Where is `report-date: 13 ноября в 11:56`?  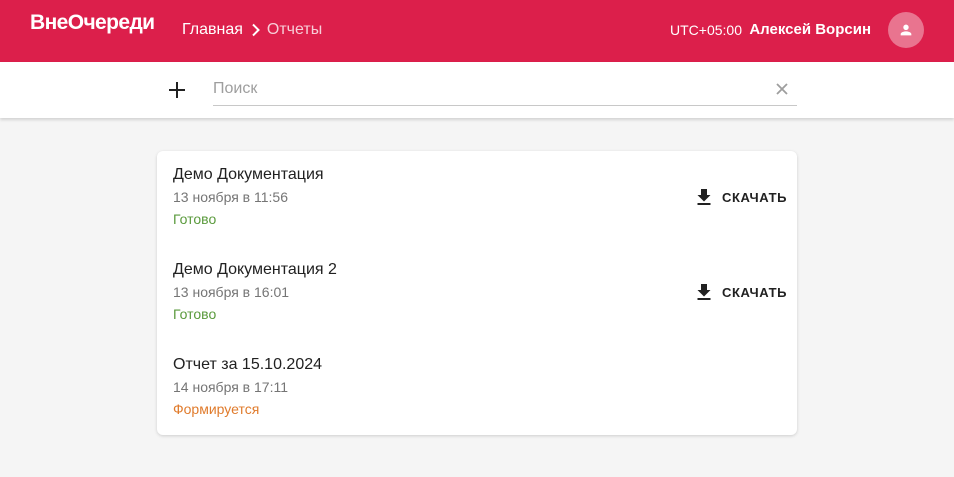
report-date: 13 ноября в 11:56 is located at coordinates (231, 197).